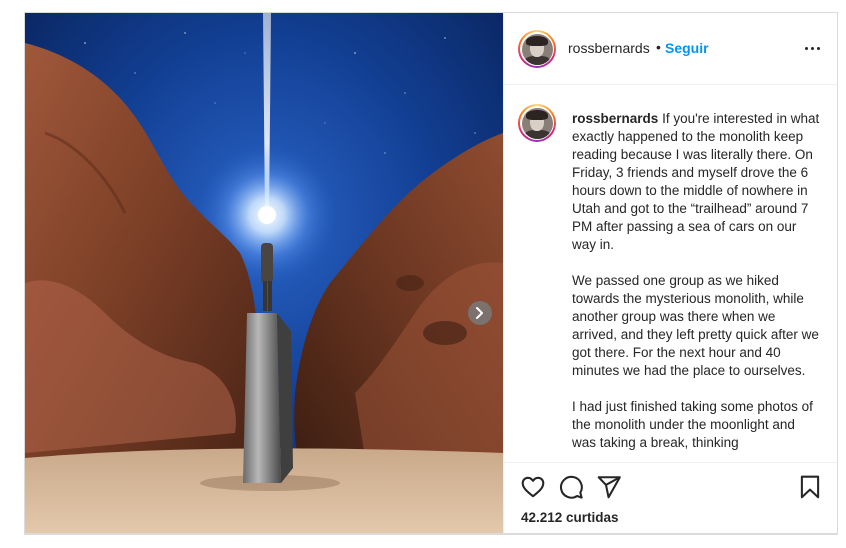  What do you see at coordinates (609, 48) in the screenshot?
I see `username-link: rossbernards` at bounding box center [609, 48].